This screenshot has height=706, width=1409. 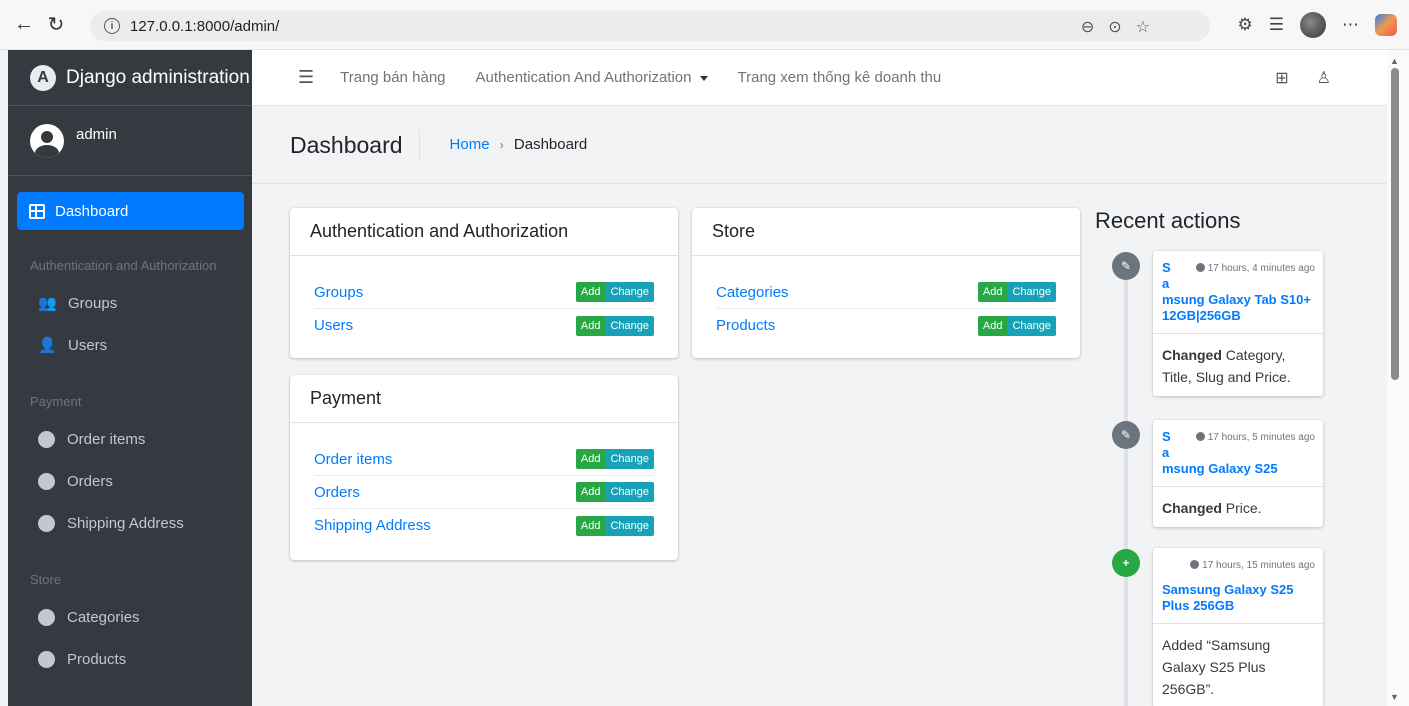 What do you see at coordinates (43, 77) in the screenshot?
I see `django-logo-icon: A` at bounding box center [43, 77].